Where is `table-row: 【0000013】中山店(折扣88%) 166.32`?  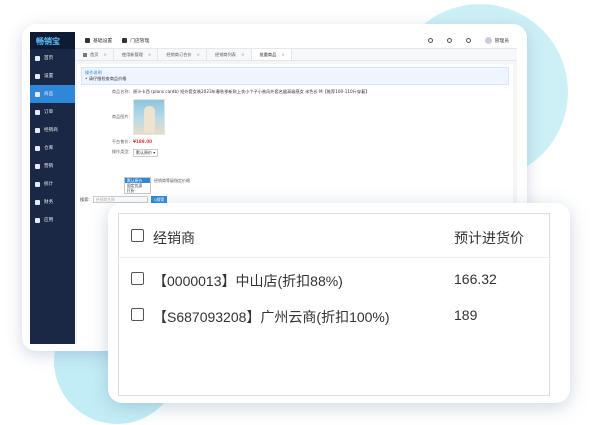 table-row: 【0000013】中山店(折扣88%) 166.32 is located at coordinates (335, 276).